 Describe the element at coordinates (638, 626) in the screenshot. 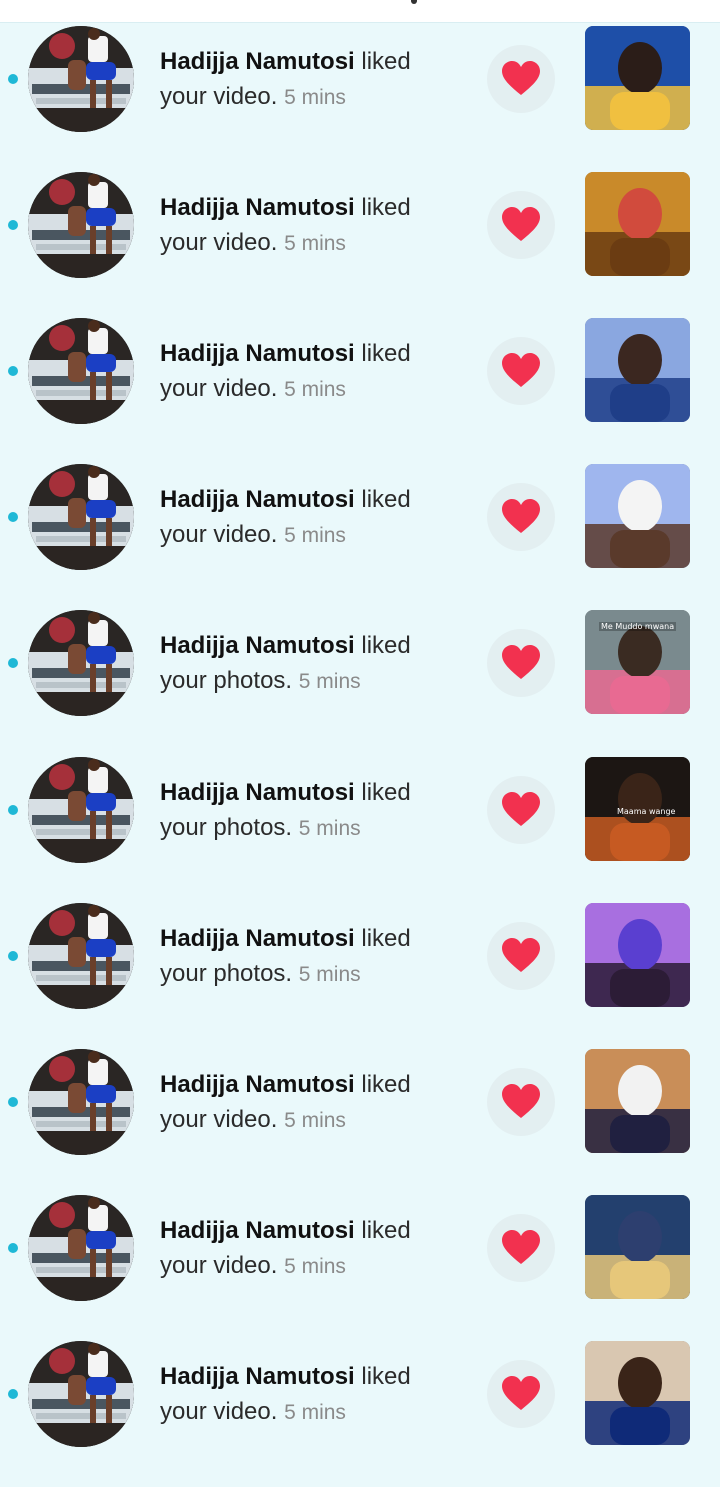

I see `thumbnail-caption: Me Muddo mwana` at that location.